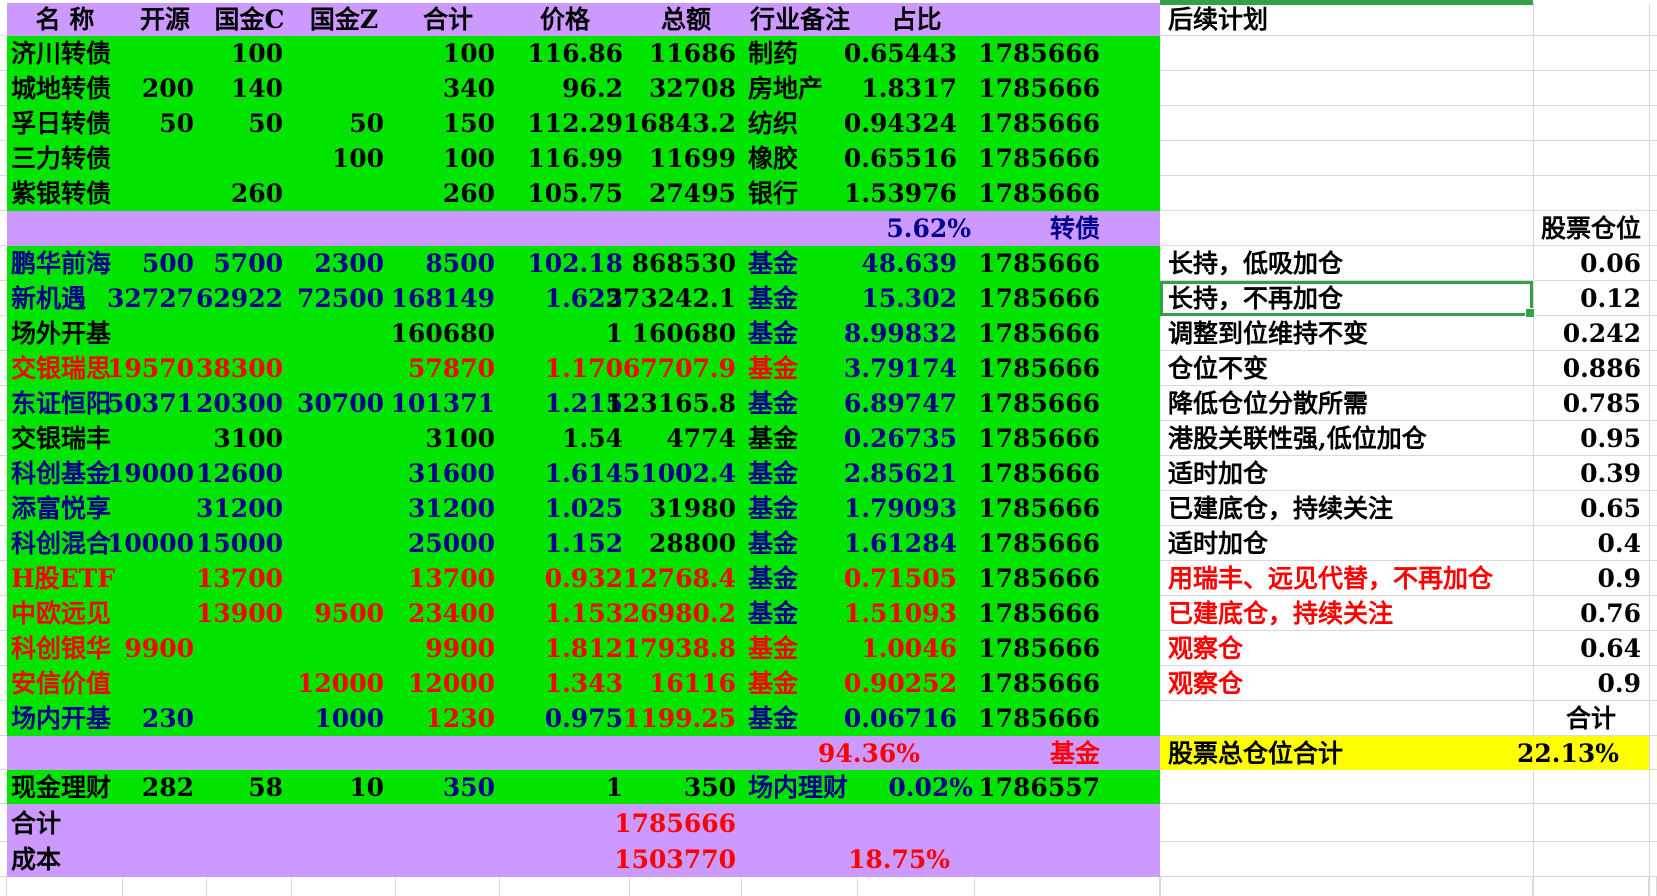 The width and height of the screenshot is (1657, 896). What do you see at coordinates (157, 403) in the screenshot?
I see `cell-dongzheng-ky: 50371` at bounding box center [157, 403].